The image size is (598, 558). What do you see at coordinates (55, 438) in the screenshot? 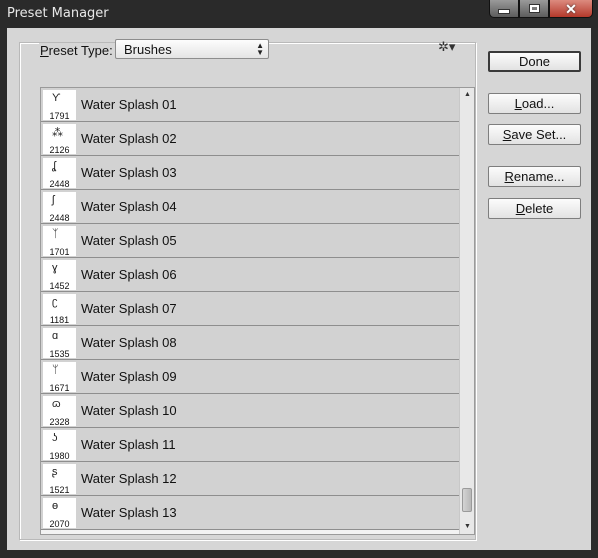
I see `brush-preview-icon: ʖ` at bounding box center [55, 438].